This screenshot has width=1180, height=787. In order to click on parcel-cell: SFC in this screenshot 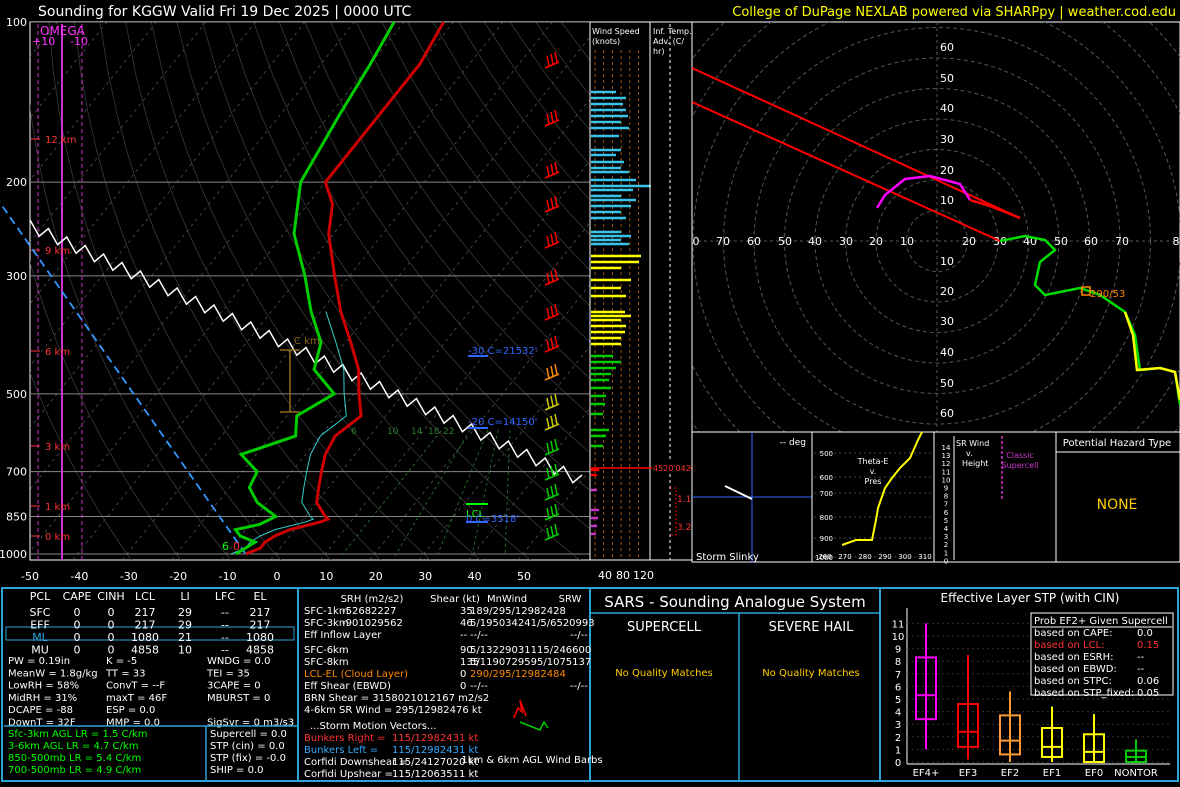, I will do `click(40, 612)`.